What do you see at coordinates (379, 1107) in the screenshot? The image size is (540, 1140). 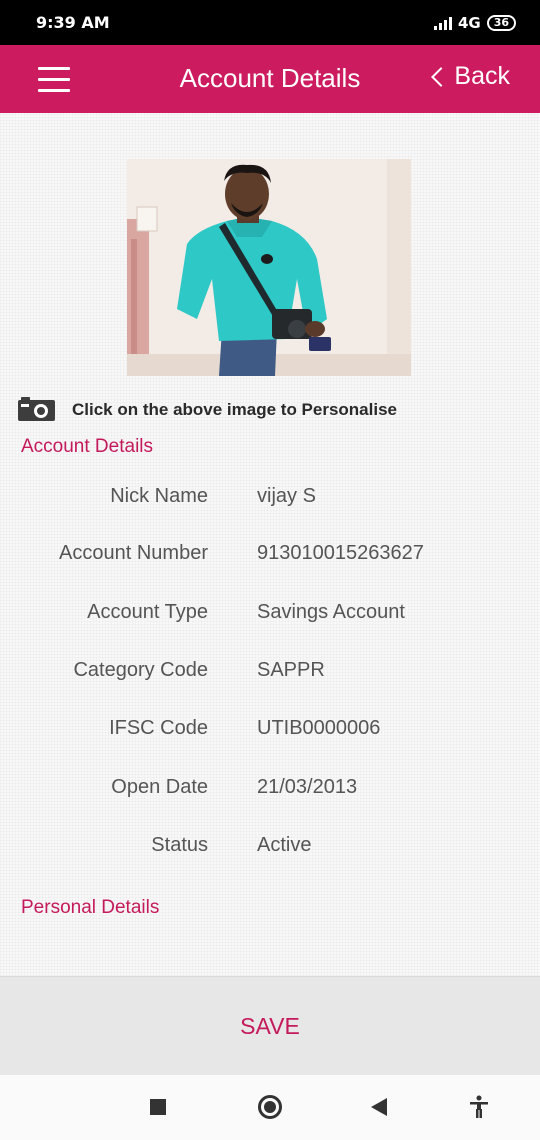 I see `back-triangle-icon` at bounding box center [379, 1107].